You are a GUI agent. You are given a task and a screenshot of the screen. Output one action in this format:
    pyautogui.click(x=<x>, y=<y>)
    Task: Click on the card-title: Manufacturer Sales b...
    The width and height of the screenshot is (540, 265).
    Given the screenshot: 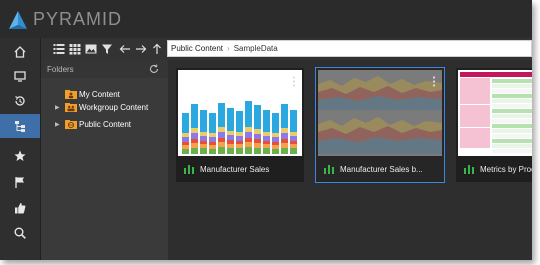 What is the action you would take?
    pyautogui.click(x=381, y=169)
    